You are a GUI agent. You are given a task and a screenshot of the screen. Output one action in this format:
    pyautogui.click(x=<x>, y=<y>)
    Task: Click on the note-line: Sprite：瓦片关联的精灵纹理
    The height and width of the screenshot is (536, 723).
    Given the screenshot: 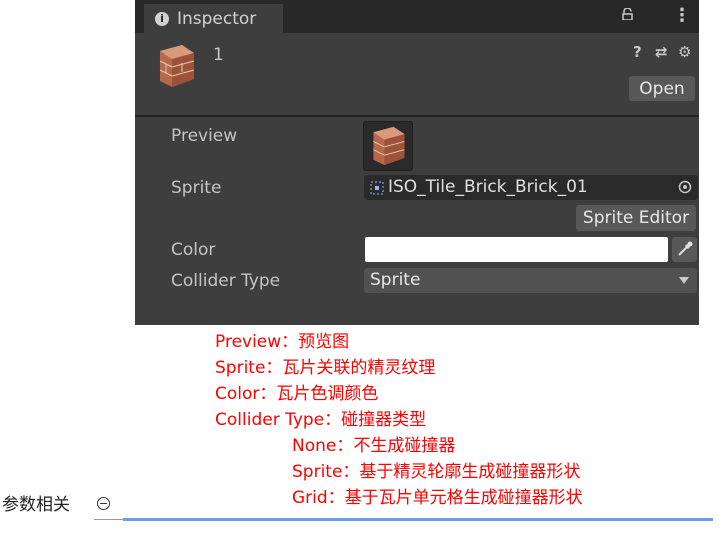 What is the action you would take?
    pyautogui.click(x=325, y=368)
    